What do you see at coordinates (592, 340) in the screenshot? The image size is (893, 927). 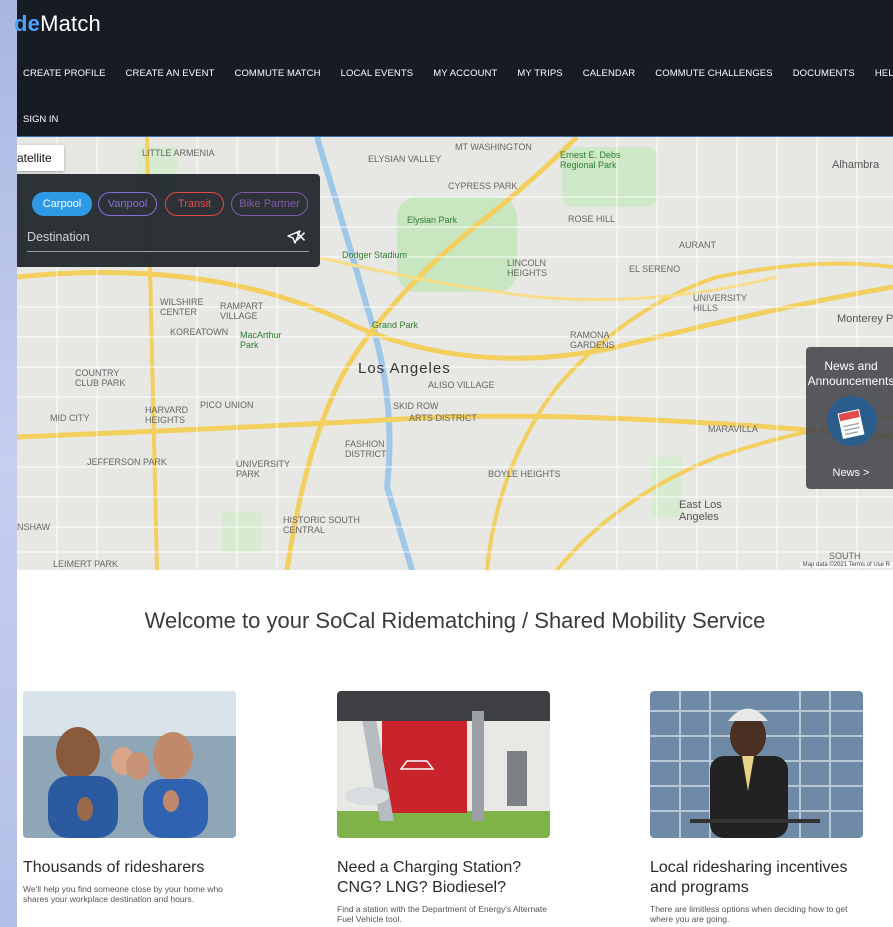 I see `map-label-ramona-gardens: RAMONA GARDENS` at bounding box center [592, 340].